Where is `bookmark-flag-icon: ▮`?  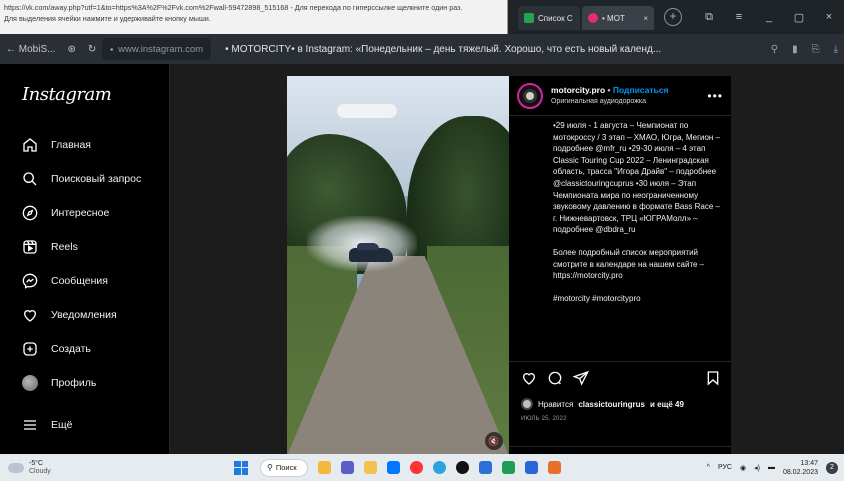 bookmark-flag-icon: ▮ is located at coordinates (795, 49).